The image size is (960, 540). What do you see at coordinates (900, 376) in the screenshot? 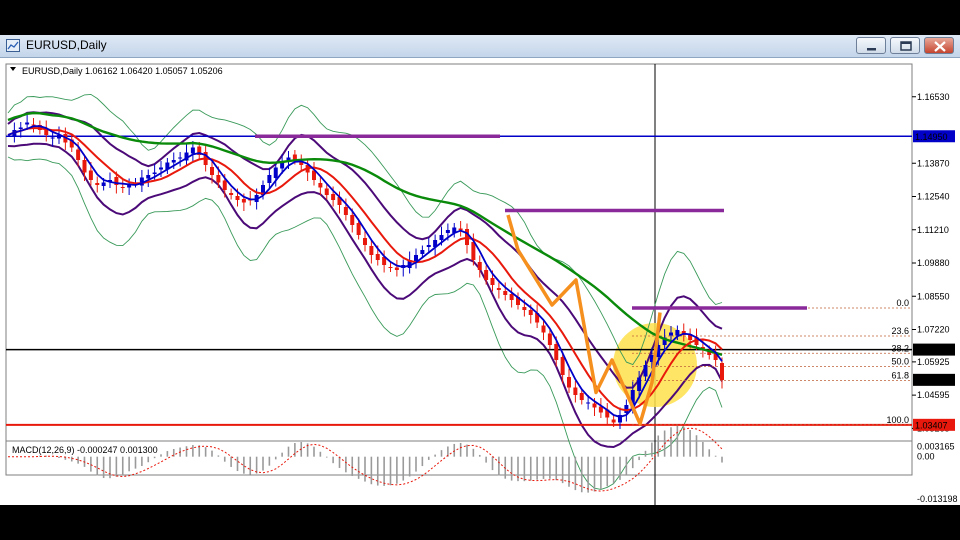
I see `fib-level-label: 61.8` at bounding box center [900, 376].